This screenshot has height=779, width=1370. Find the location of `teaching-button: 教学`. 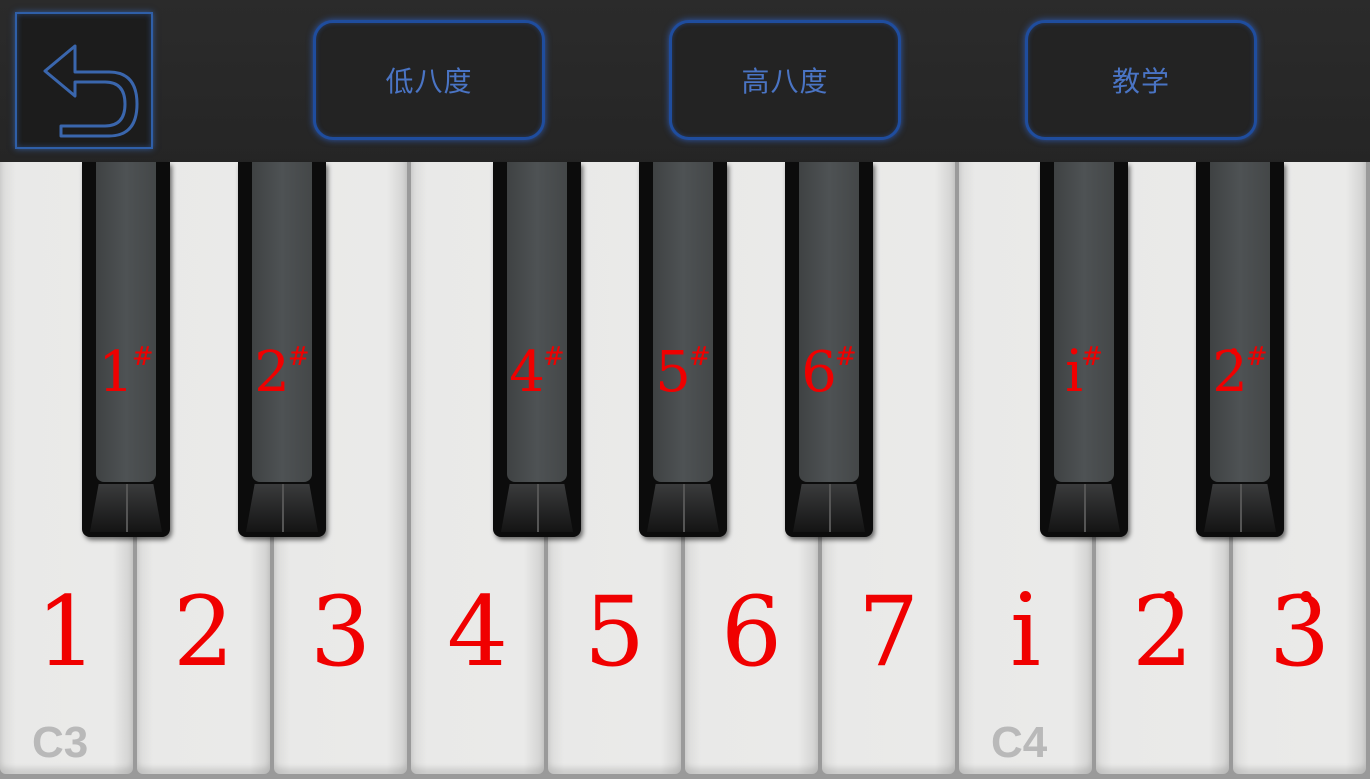

teaching-button: 教学 is located at coordinates (1141, 80).